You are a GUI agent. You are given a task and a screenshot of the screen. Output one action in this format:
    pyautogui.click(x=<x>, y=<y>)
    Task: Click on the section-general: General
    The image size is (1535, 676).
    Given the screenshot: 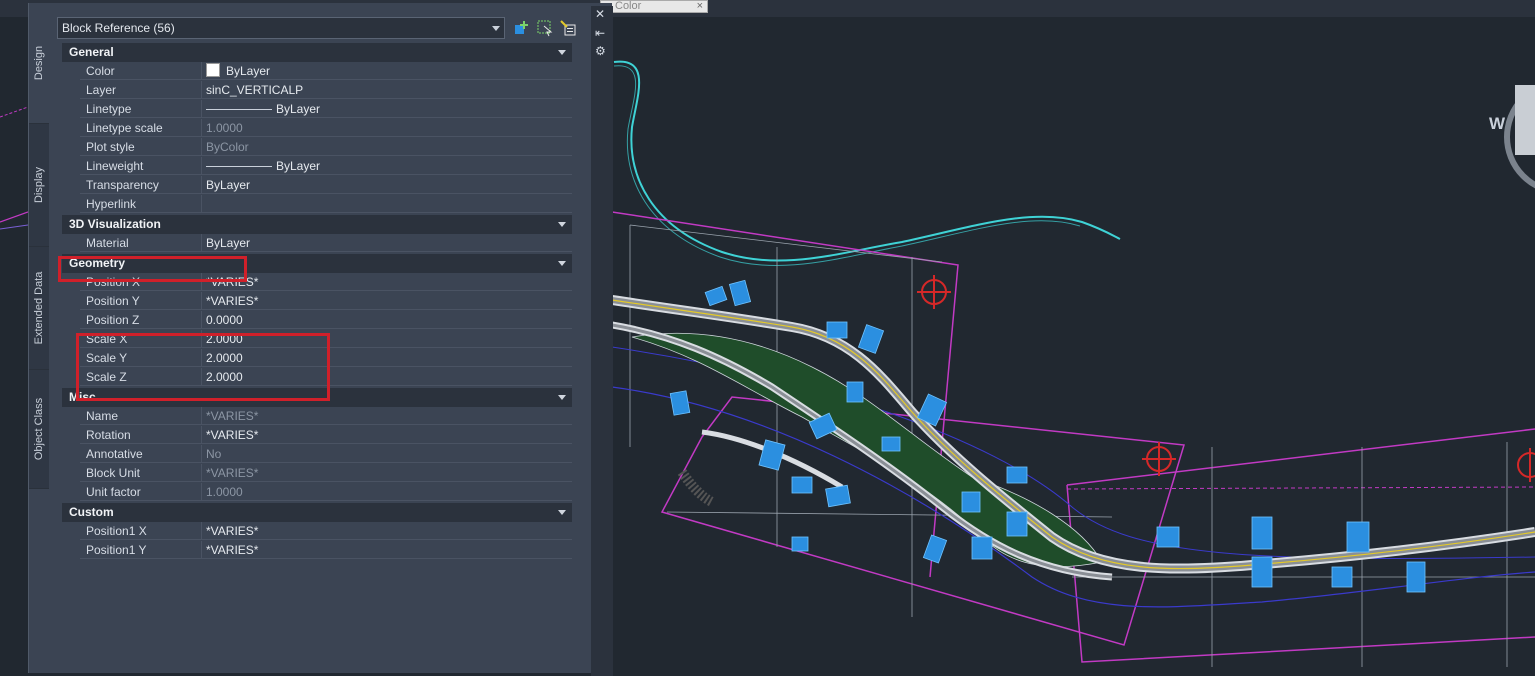 What is the action you would take?
    pyautogui.click(x=317, y=52)
    